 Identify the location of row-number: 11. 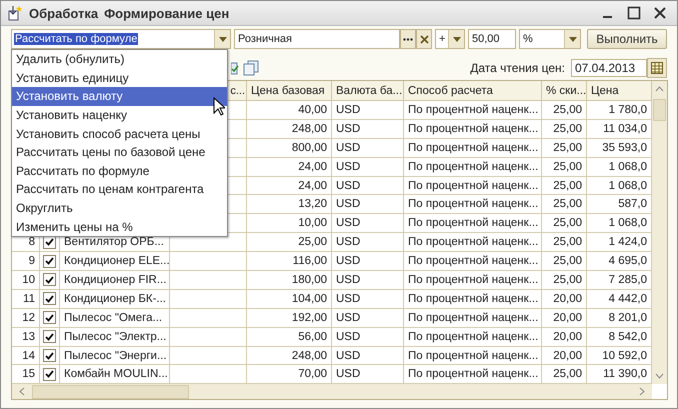
(29, 298).